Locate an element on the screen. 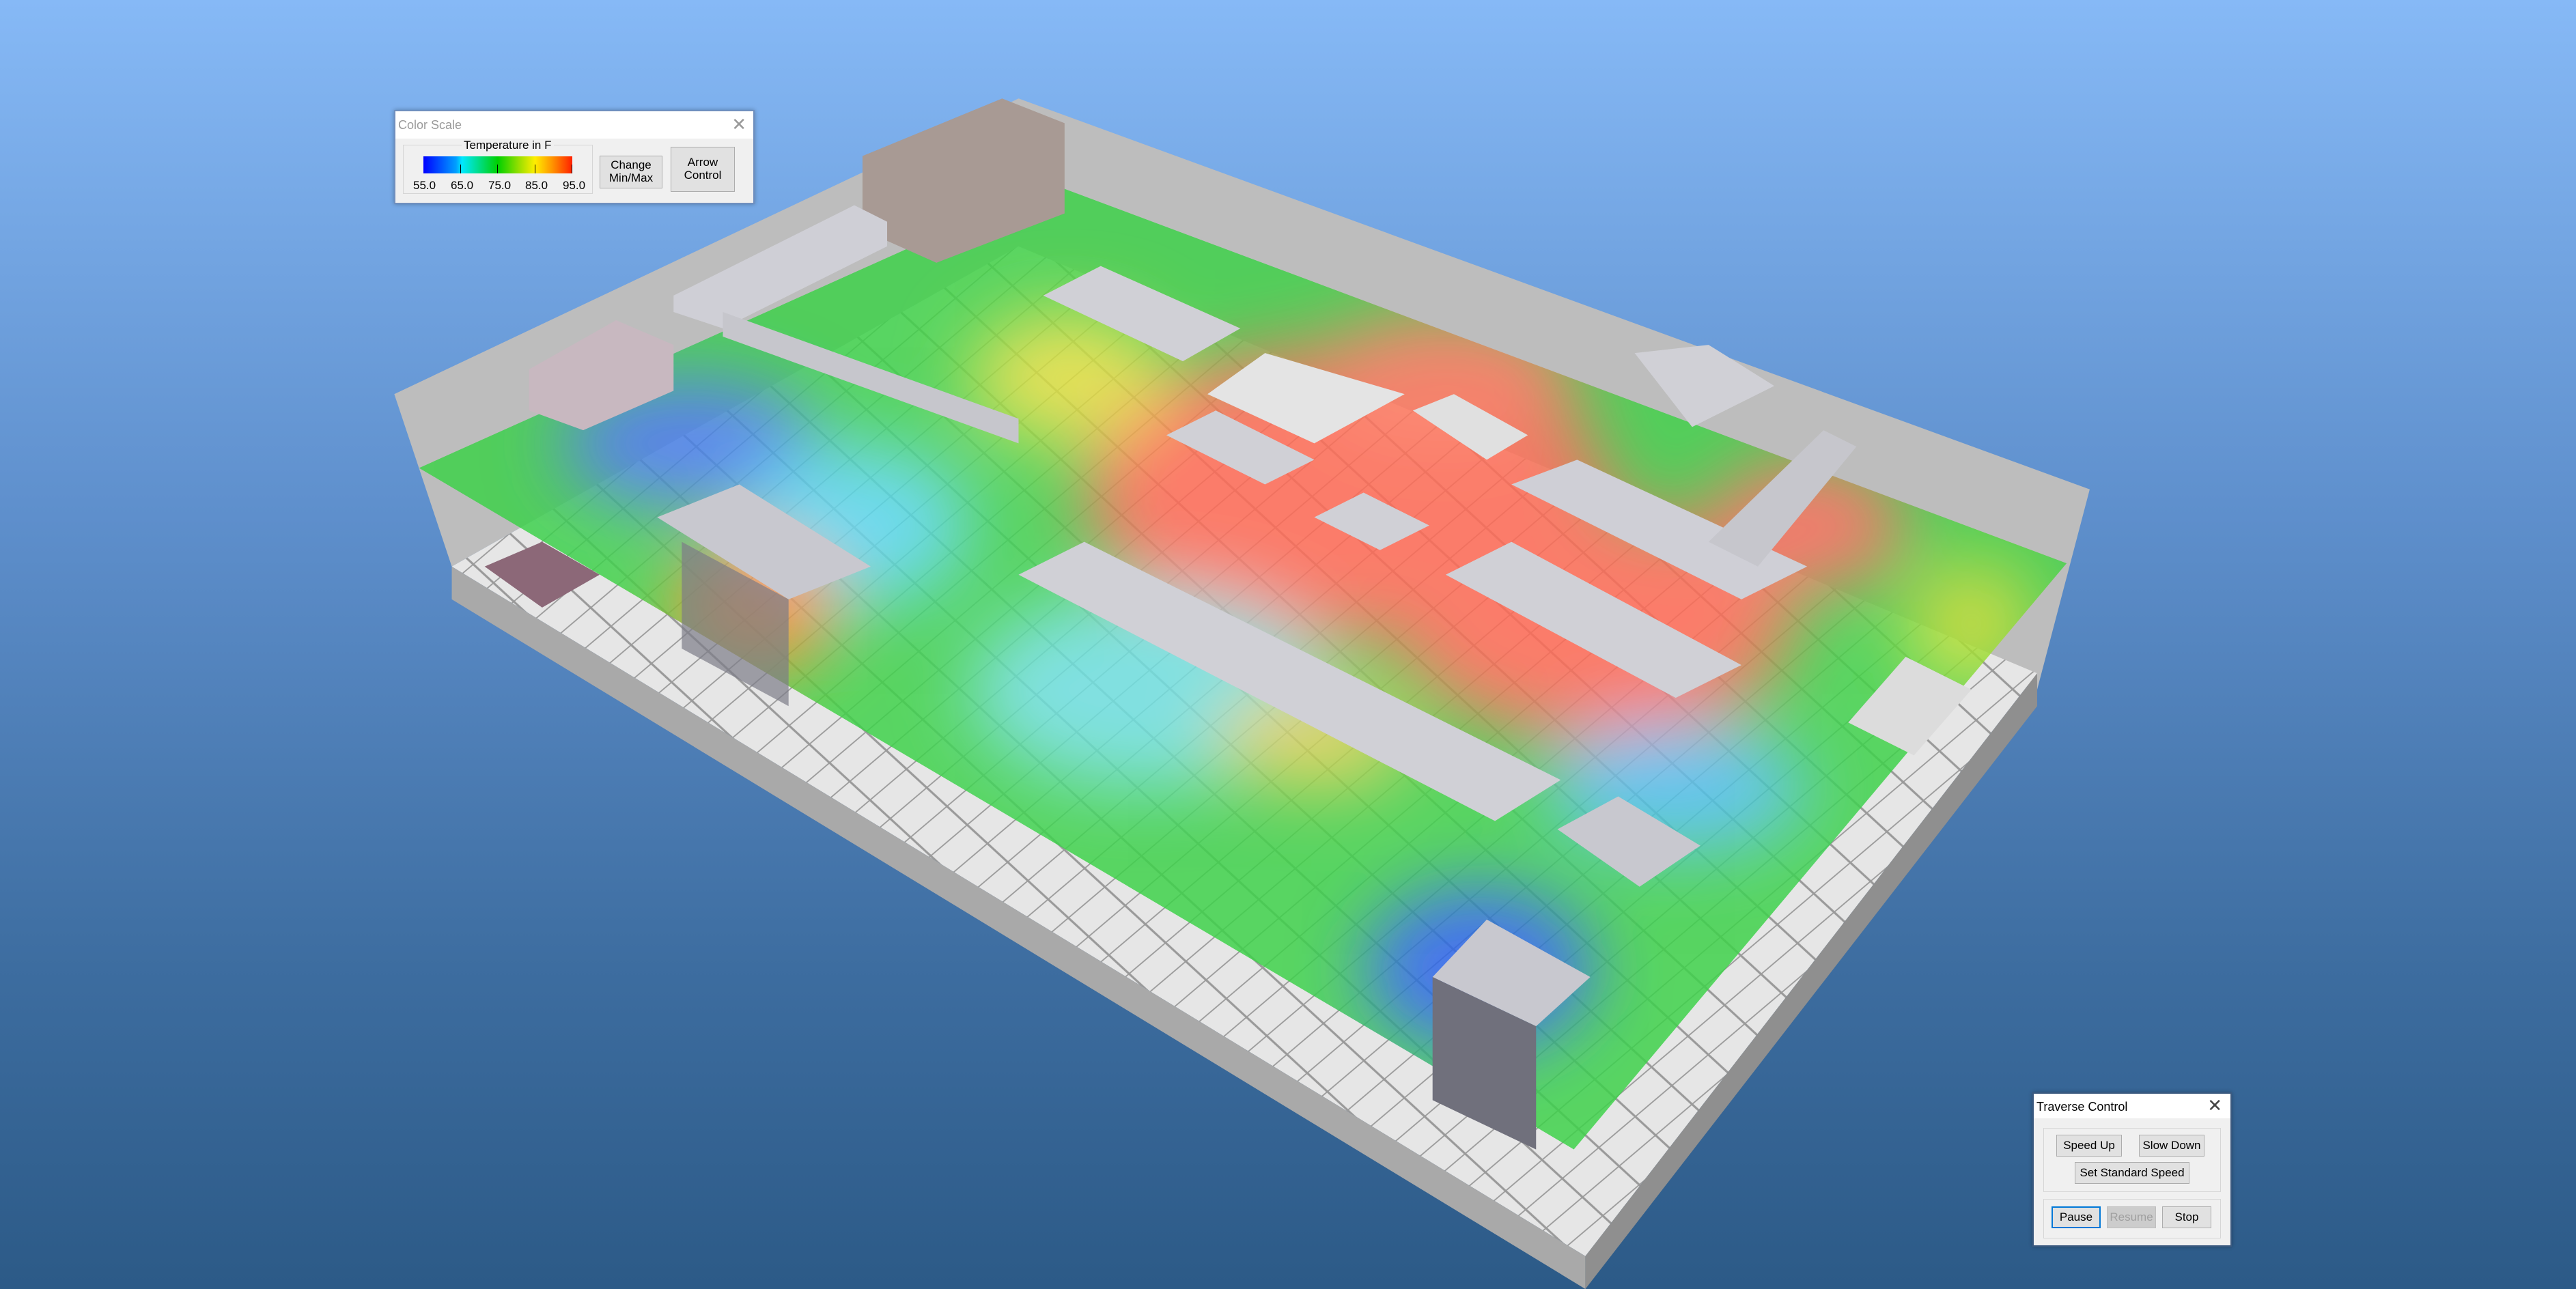 This screenshot has height=1289, width=2576. arrow-control-button: Arrow Control is located at coordinates (703, 169).